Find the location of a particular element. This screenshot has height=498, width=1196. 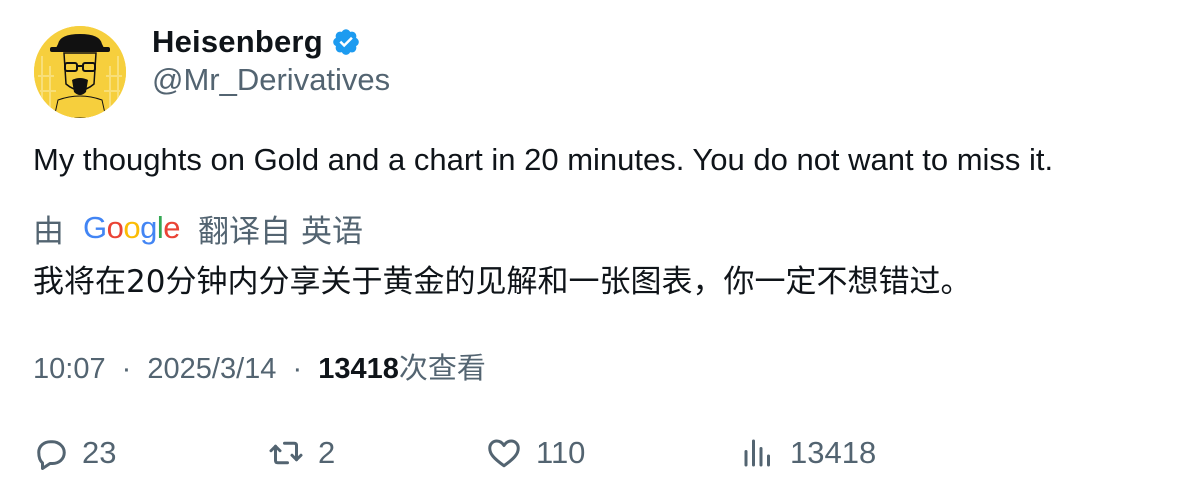

display-name: Heisenberg is located at coordinates (237, 42).